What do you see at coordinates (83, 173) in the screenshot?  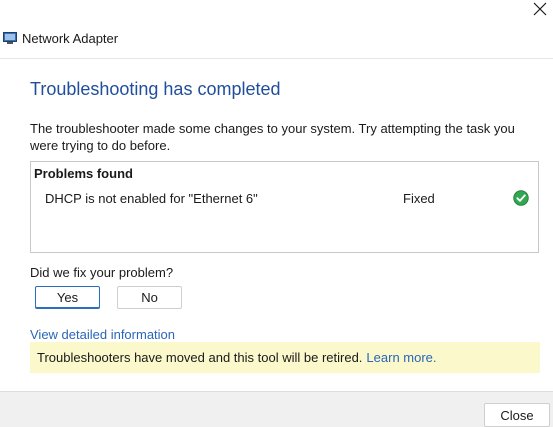 I see `problems-found-header: Problems found` at bounding box center [83, 173].